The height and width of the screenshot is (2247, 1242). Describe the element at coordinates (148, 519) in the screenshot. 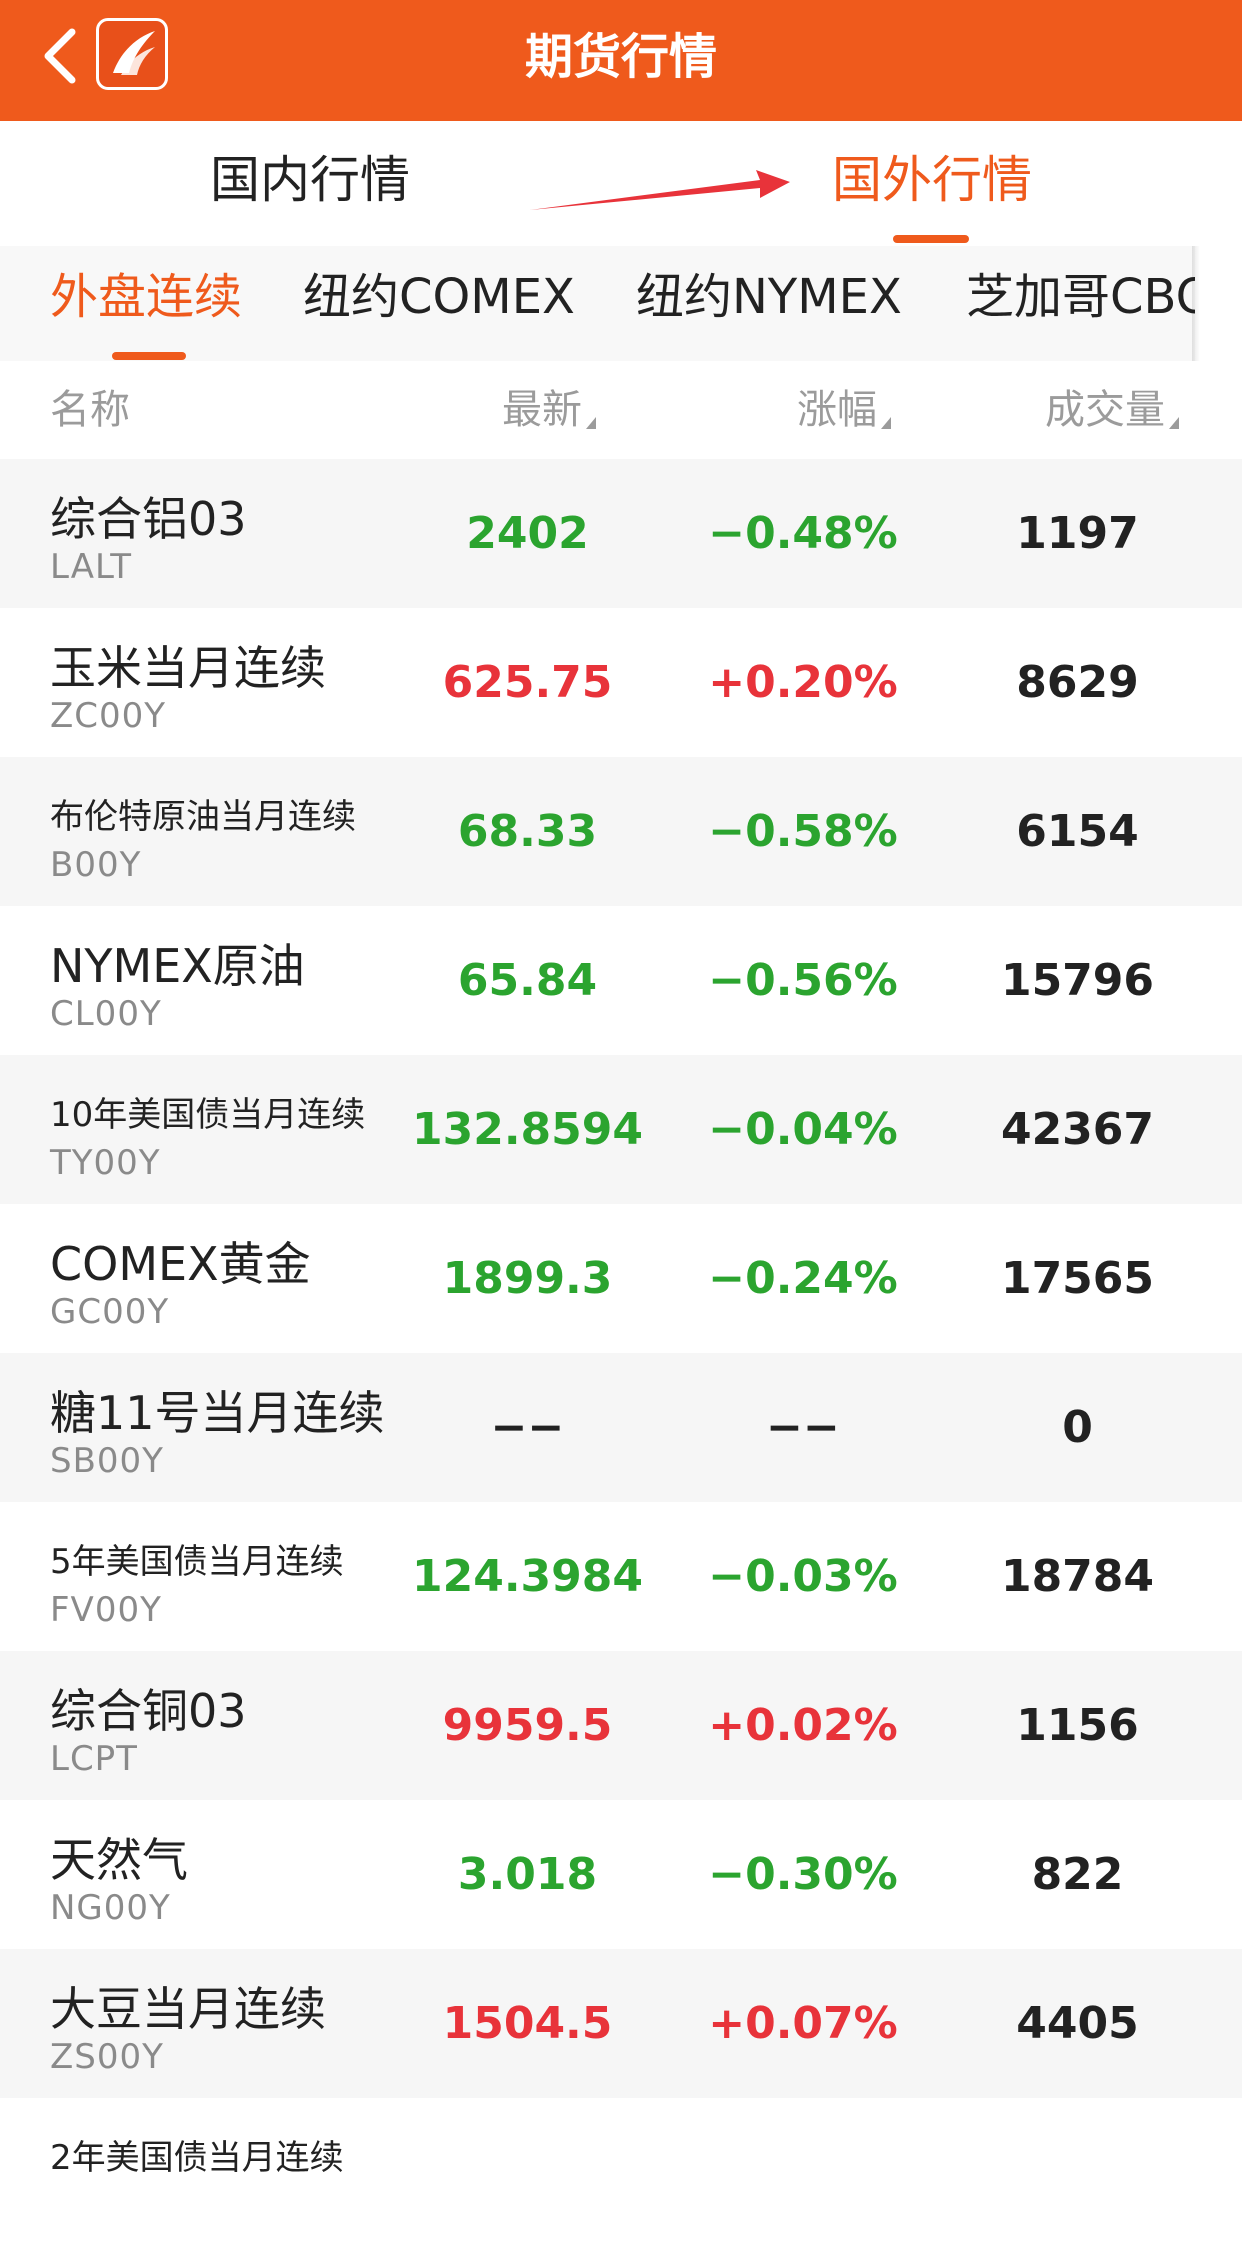

I see `instrument-name: 综合铝03` at that location.